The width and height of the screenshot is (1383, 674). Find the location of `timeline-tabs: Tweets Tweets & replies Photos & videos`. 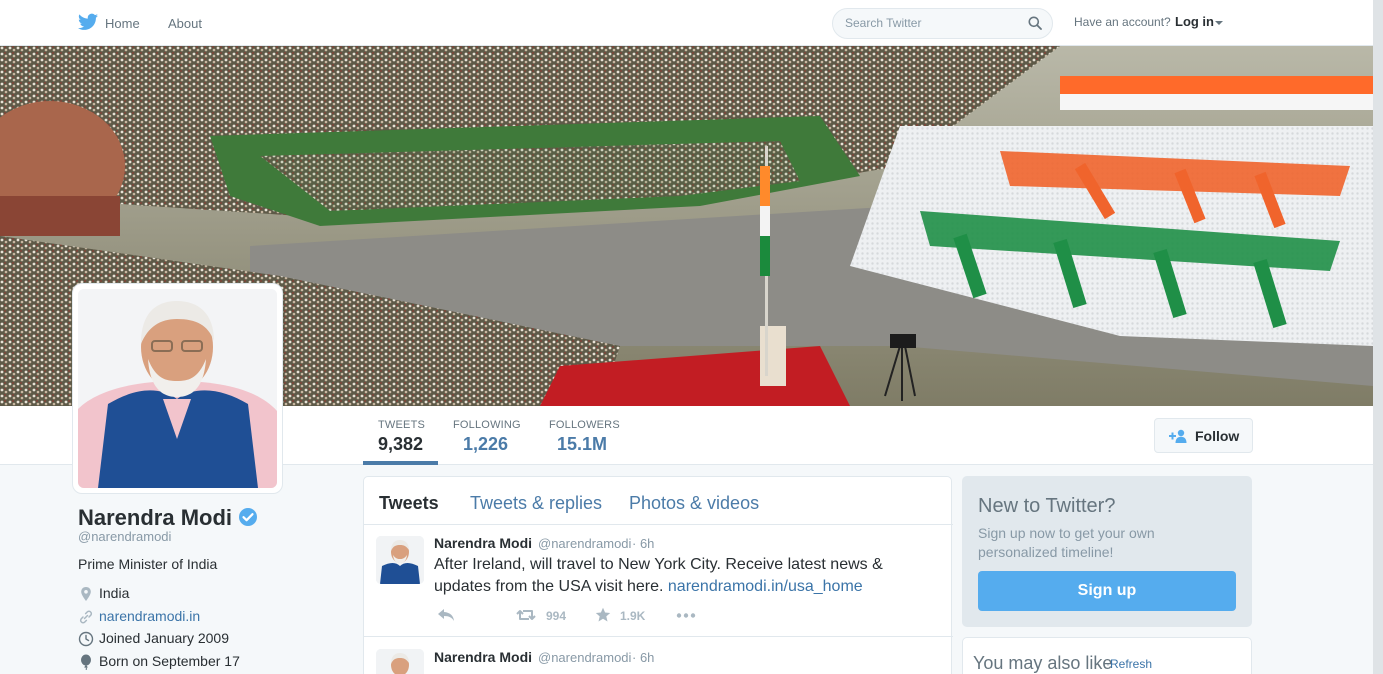

timeline-tabs: Tweets Tweets & replies Photos & videos is located at coordinates (658, 501).